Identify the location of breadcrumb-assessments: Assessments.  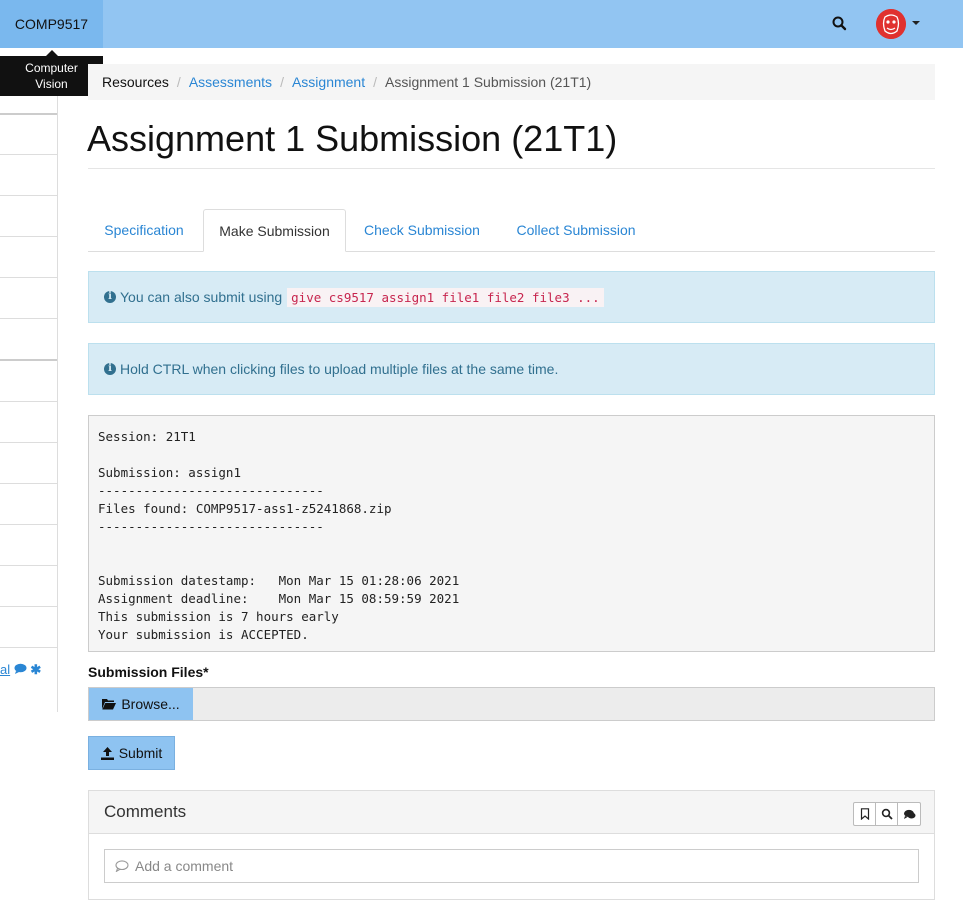
(230, 82).